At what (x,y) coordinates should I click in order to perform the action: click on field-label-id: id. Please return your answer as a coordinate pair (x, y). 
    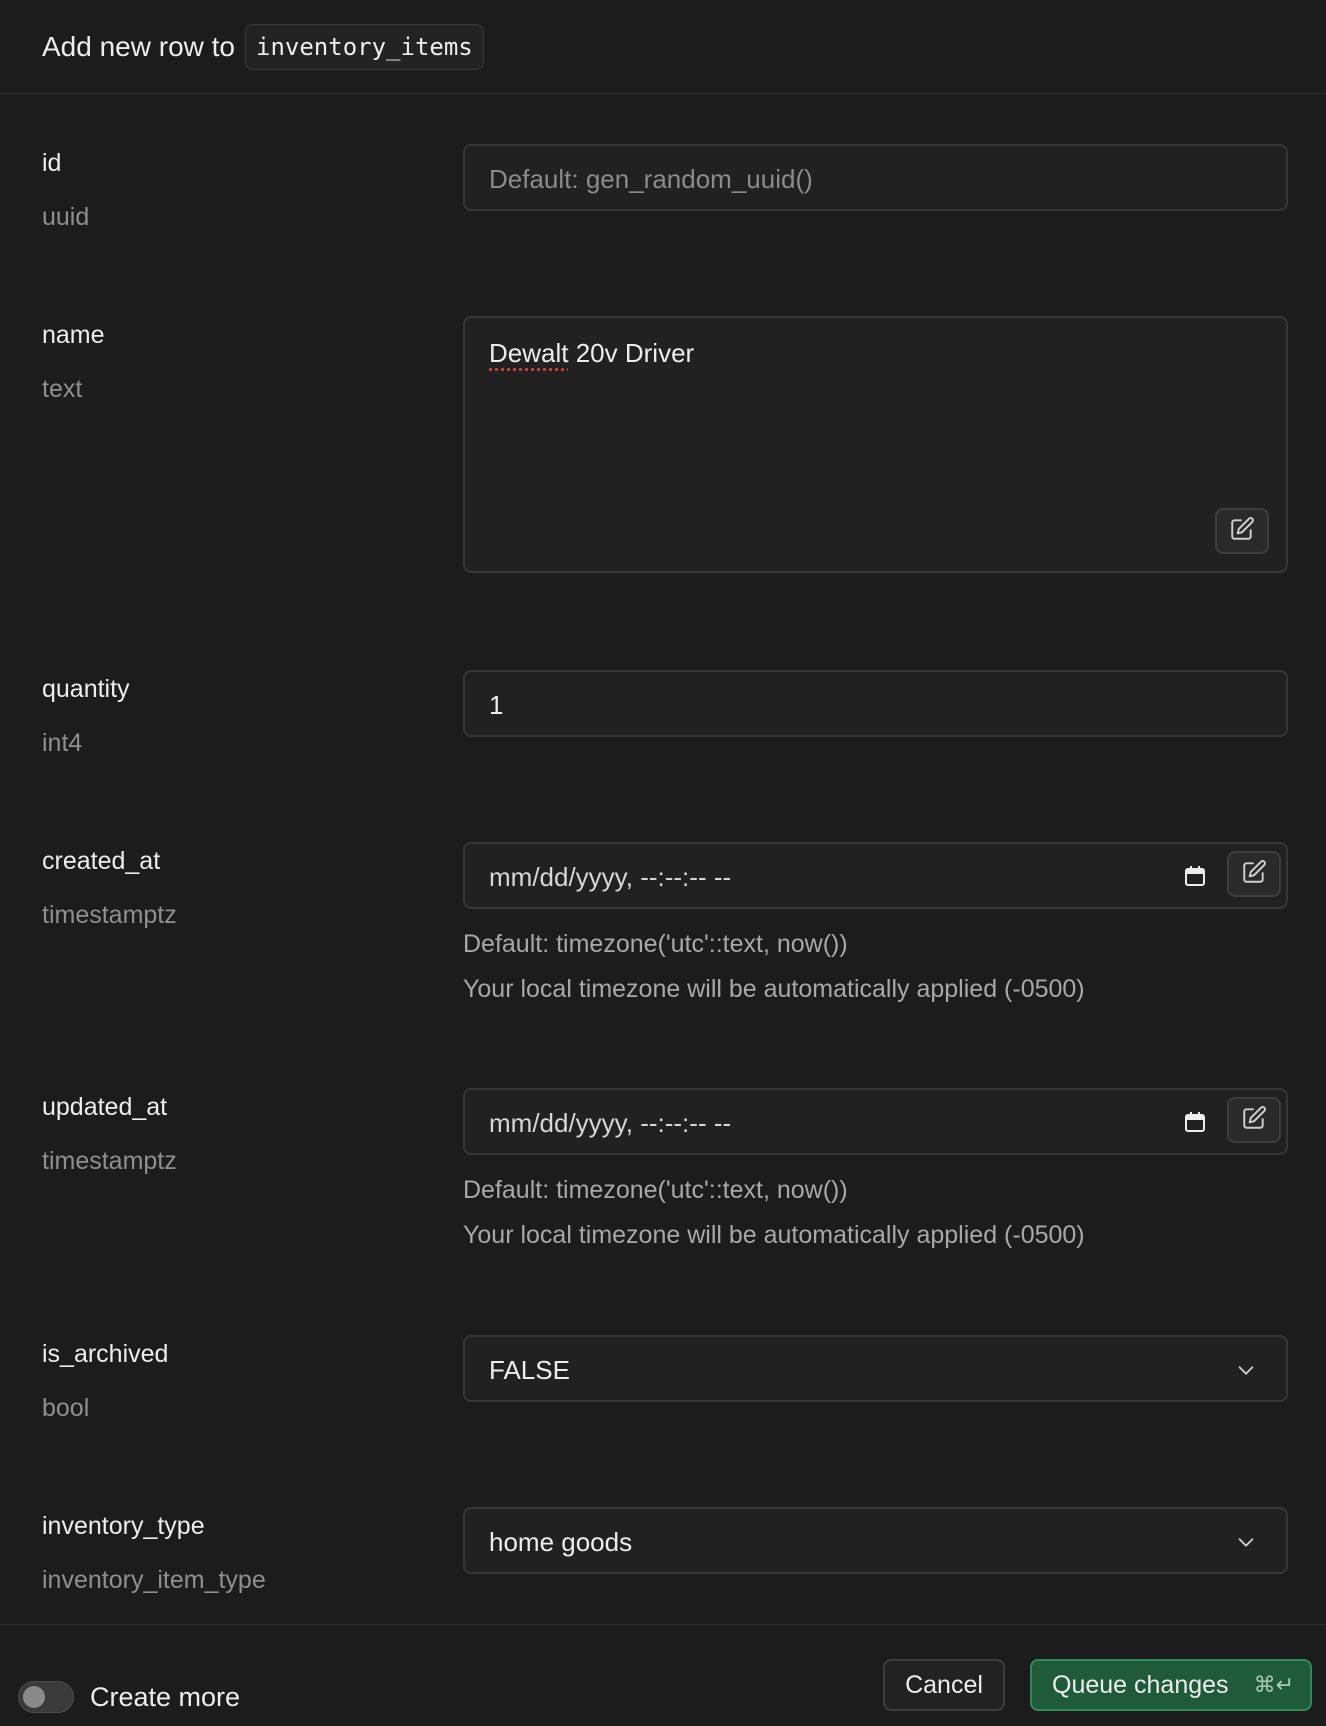
    Looking at the image, I should click on (52, 163).